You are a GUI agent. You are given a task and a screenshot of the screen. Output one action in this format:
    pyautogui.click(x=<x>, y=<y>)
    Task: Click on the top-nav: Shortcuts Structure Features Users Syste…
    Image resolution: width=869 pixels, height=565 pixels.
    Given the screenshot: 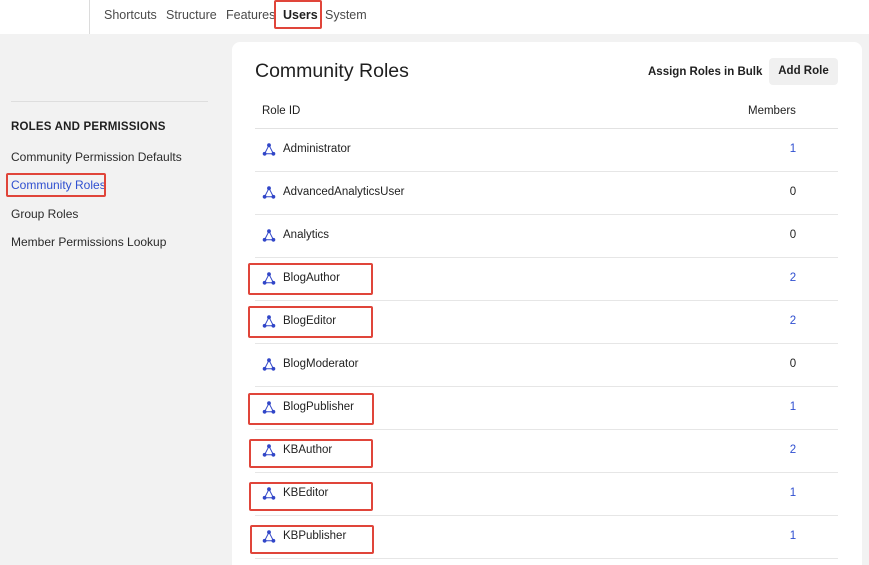 What is the action you would take?
    pyautogui.click(x=434, y=17)
    